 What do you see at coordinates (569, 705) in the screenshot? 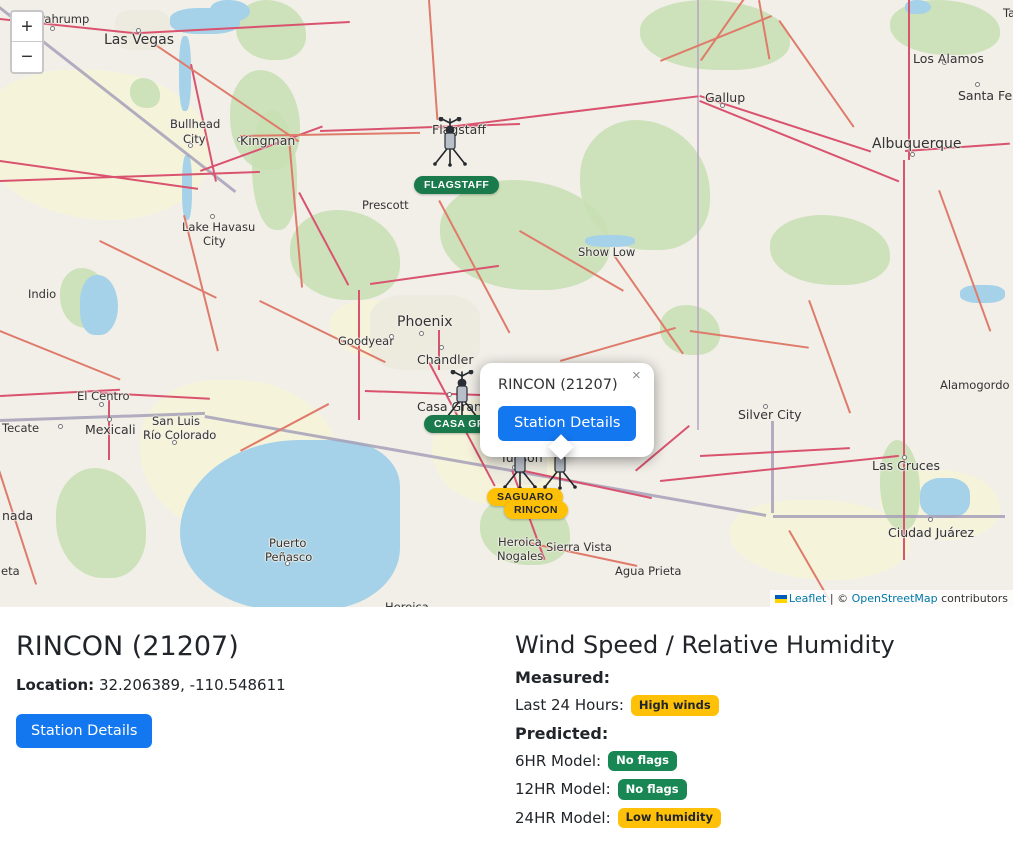
I see `flag-row-label: Last 24 Hours:` at bounding box center [569, 705].